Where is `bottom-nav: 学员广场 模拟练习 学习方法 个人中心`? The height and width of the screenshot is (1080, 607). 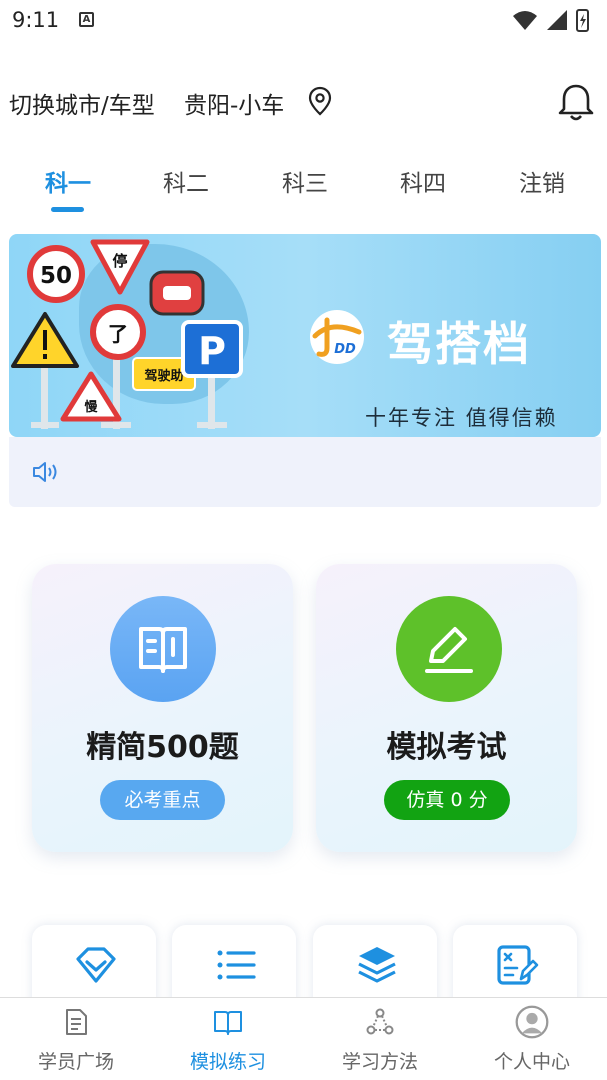 bottom-nav: 学员广场 模拟练习 学习方法 个人中心 is located at coordinates (303, 1038).